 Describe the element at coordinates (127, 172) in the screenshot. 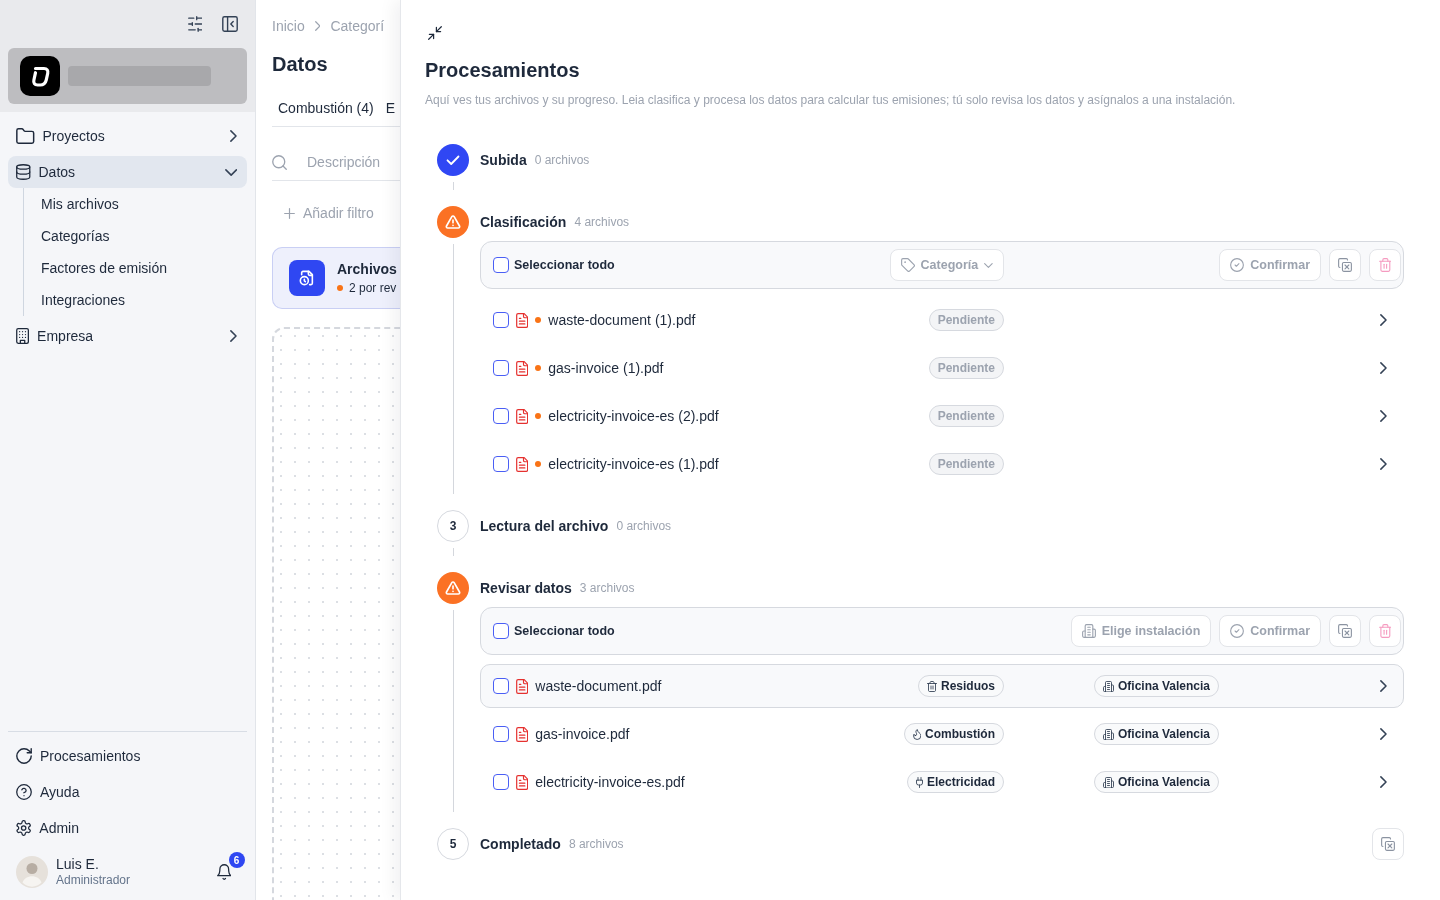

I see `sidebar-item: Datos` at that location.